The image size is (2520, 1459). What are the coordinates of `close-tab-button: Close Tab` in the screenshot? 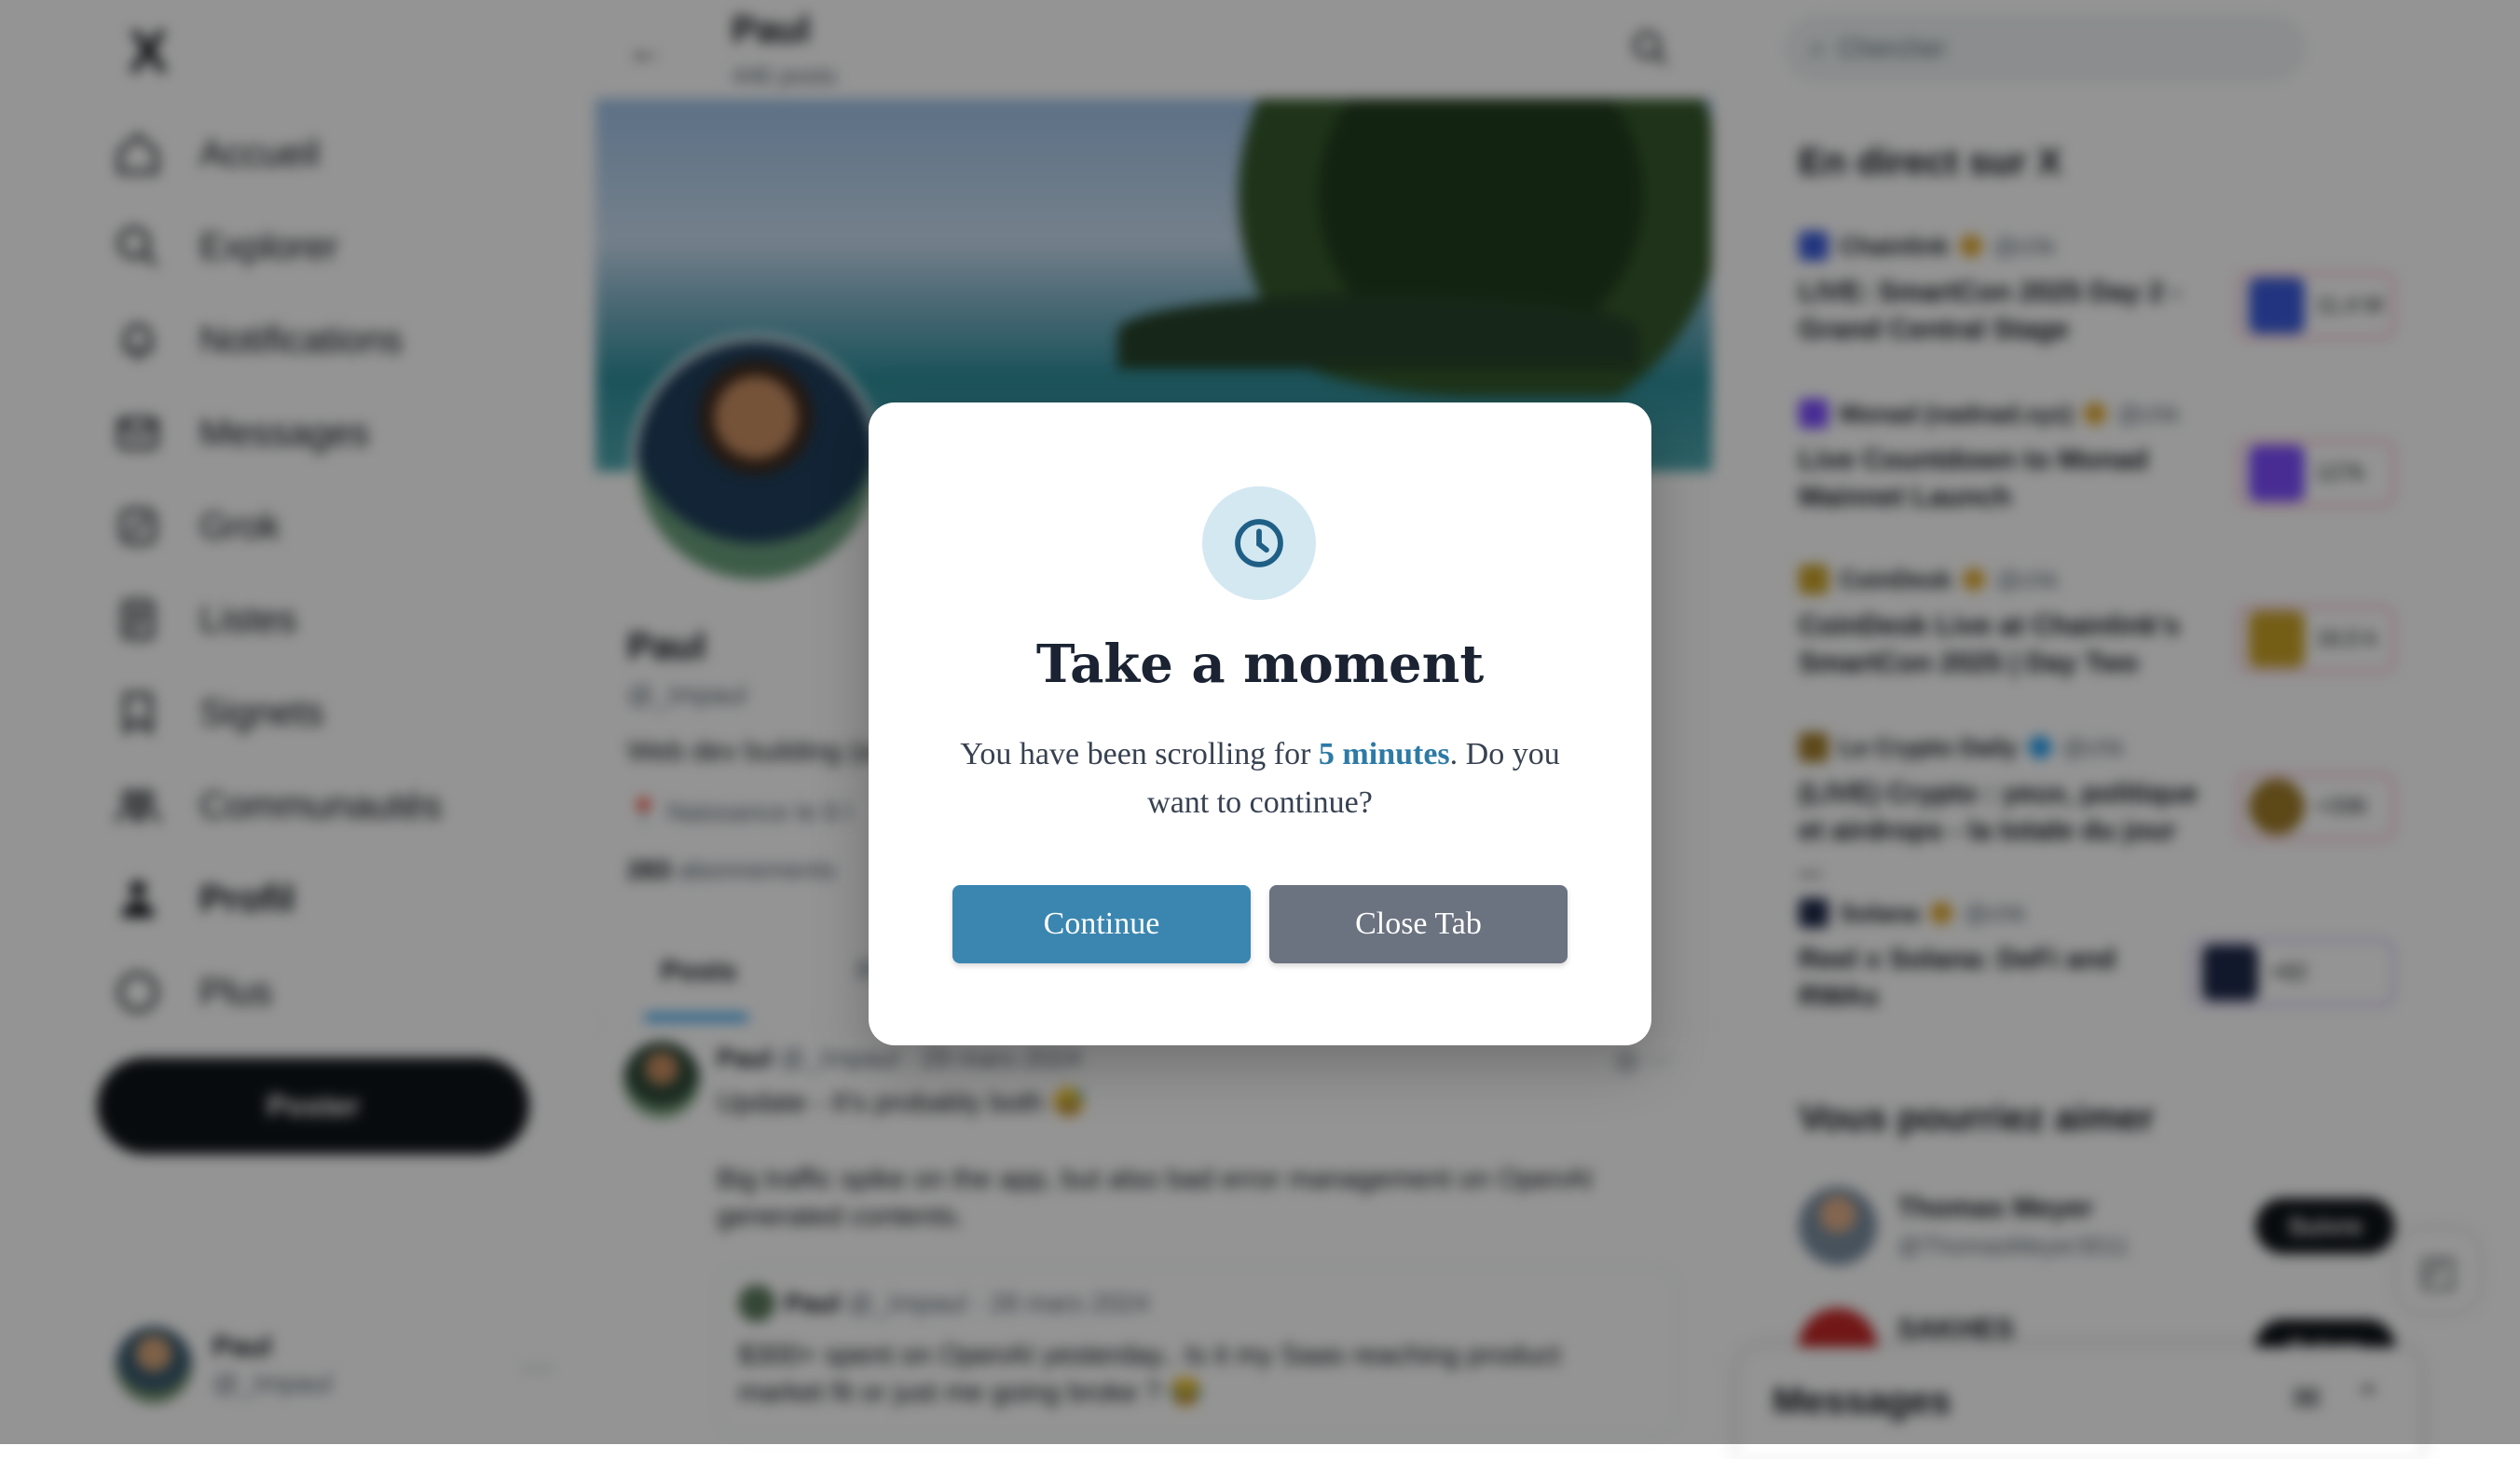 It's located at (1418, 924).